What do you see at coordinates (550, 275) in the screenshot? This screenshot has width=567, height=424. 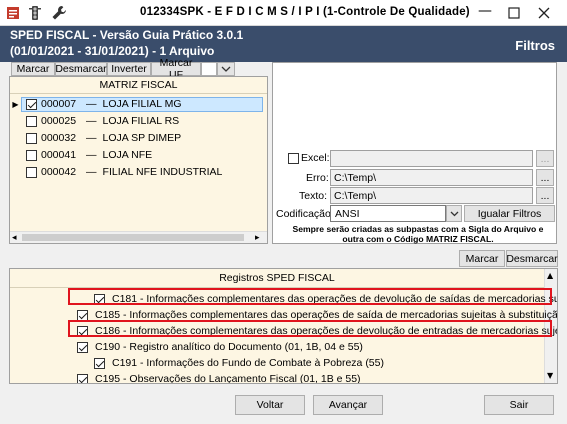 I see `scroll-up-icon: ▲` at bounding box center [550, 275].